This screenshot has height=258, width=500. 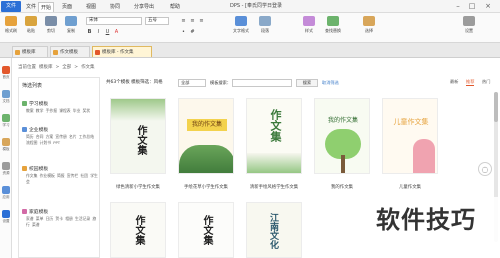 What do you see at coordinates (183, 21) in the screenshot?
I see `align-left-icon: ≡` at bounding box center [183, 21].